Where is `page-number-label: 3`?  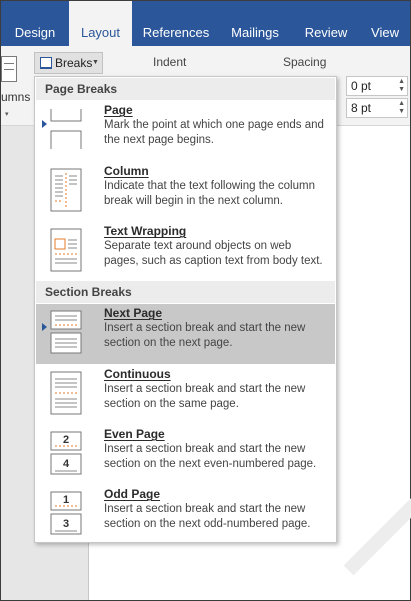 page-number-label: 3 is located at coordinates (66, 524).